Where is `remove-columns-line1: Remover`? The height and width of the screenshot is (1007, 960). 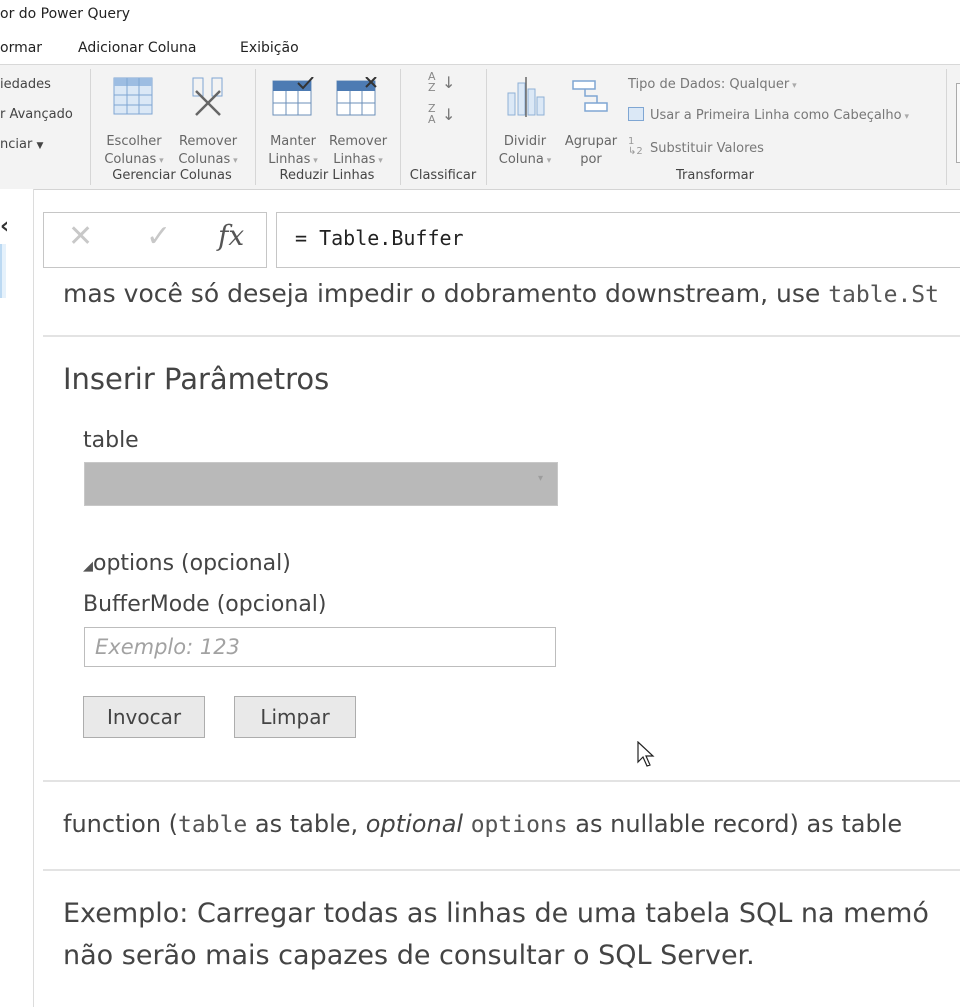 remove-columns-line1: Remover is located at coordinates (208, 141).